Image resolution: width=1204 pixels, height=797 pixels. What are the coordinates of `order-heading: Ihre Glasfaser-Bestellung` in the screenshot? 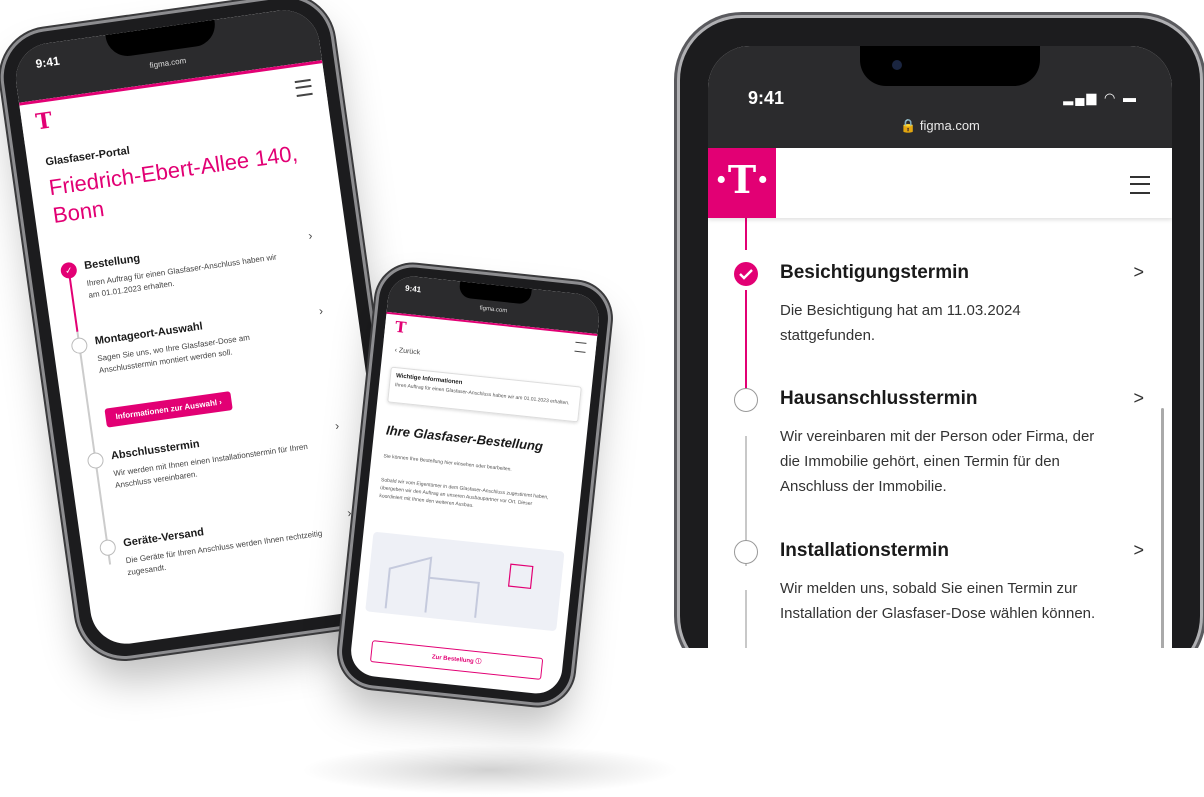 It's located at (464, 438).